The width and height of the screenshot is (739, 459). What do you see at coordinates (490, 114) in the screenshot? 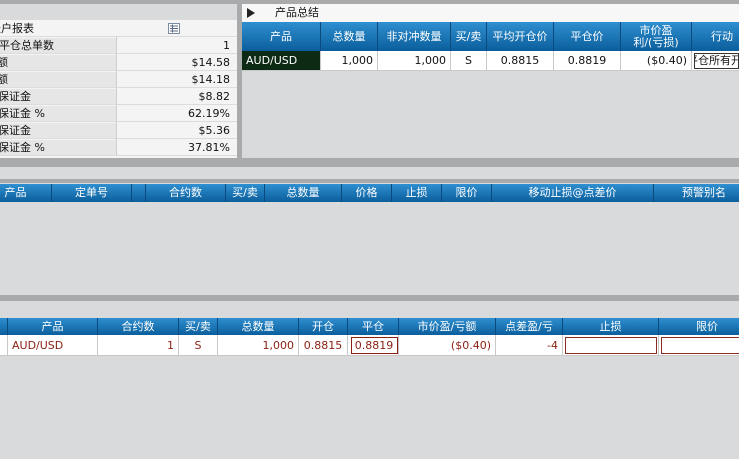
I see `product-summary-empty-area` at bounding box center [490, 114].